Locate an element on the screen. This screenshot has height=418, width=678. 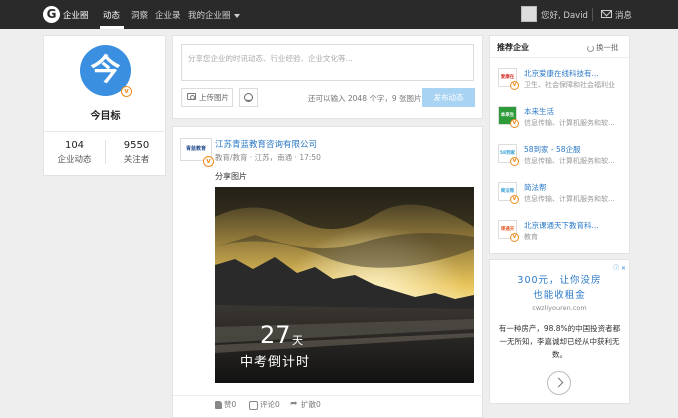
share-count: 扩散0 is located at coordinates (311, 404).